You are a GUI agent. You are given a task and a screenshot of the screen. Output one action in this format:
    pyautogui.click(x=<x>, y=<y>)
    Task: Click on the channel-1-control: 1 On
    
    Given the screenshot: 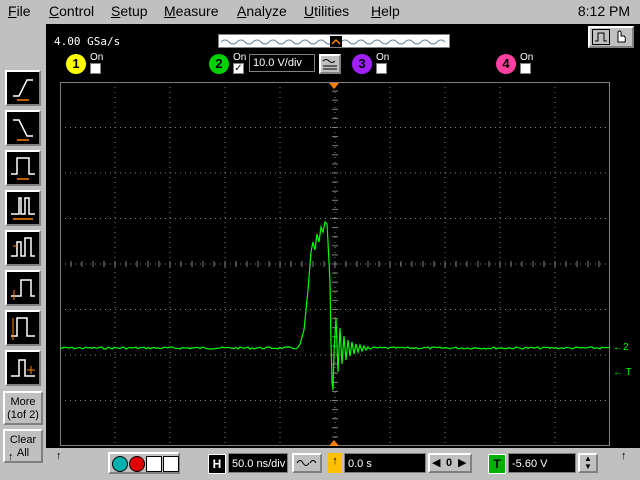 What is the action you would take?
    pyautogui.click(x=86, y=64)
    